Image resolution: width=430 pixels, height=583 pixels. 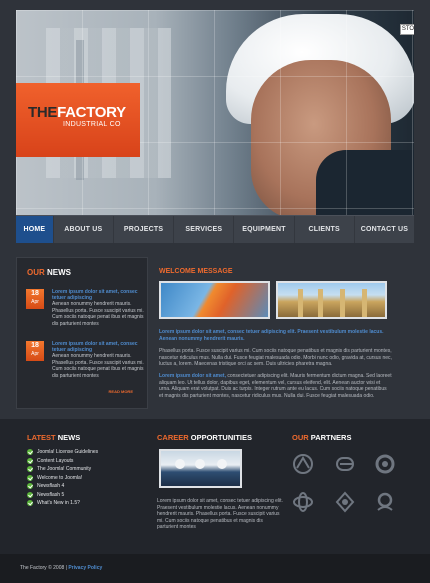 What do you see at coordinates (62, 461) in the screenshot?
I see `list-item: Content Layouts` at bounding box center [62, 461].